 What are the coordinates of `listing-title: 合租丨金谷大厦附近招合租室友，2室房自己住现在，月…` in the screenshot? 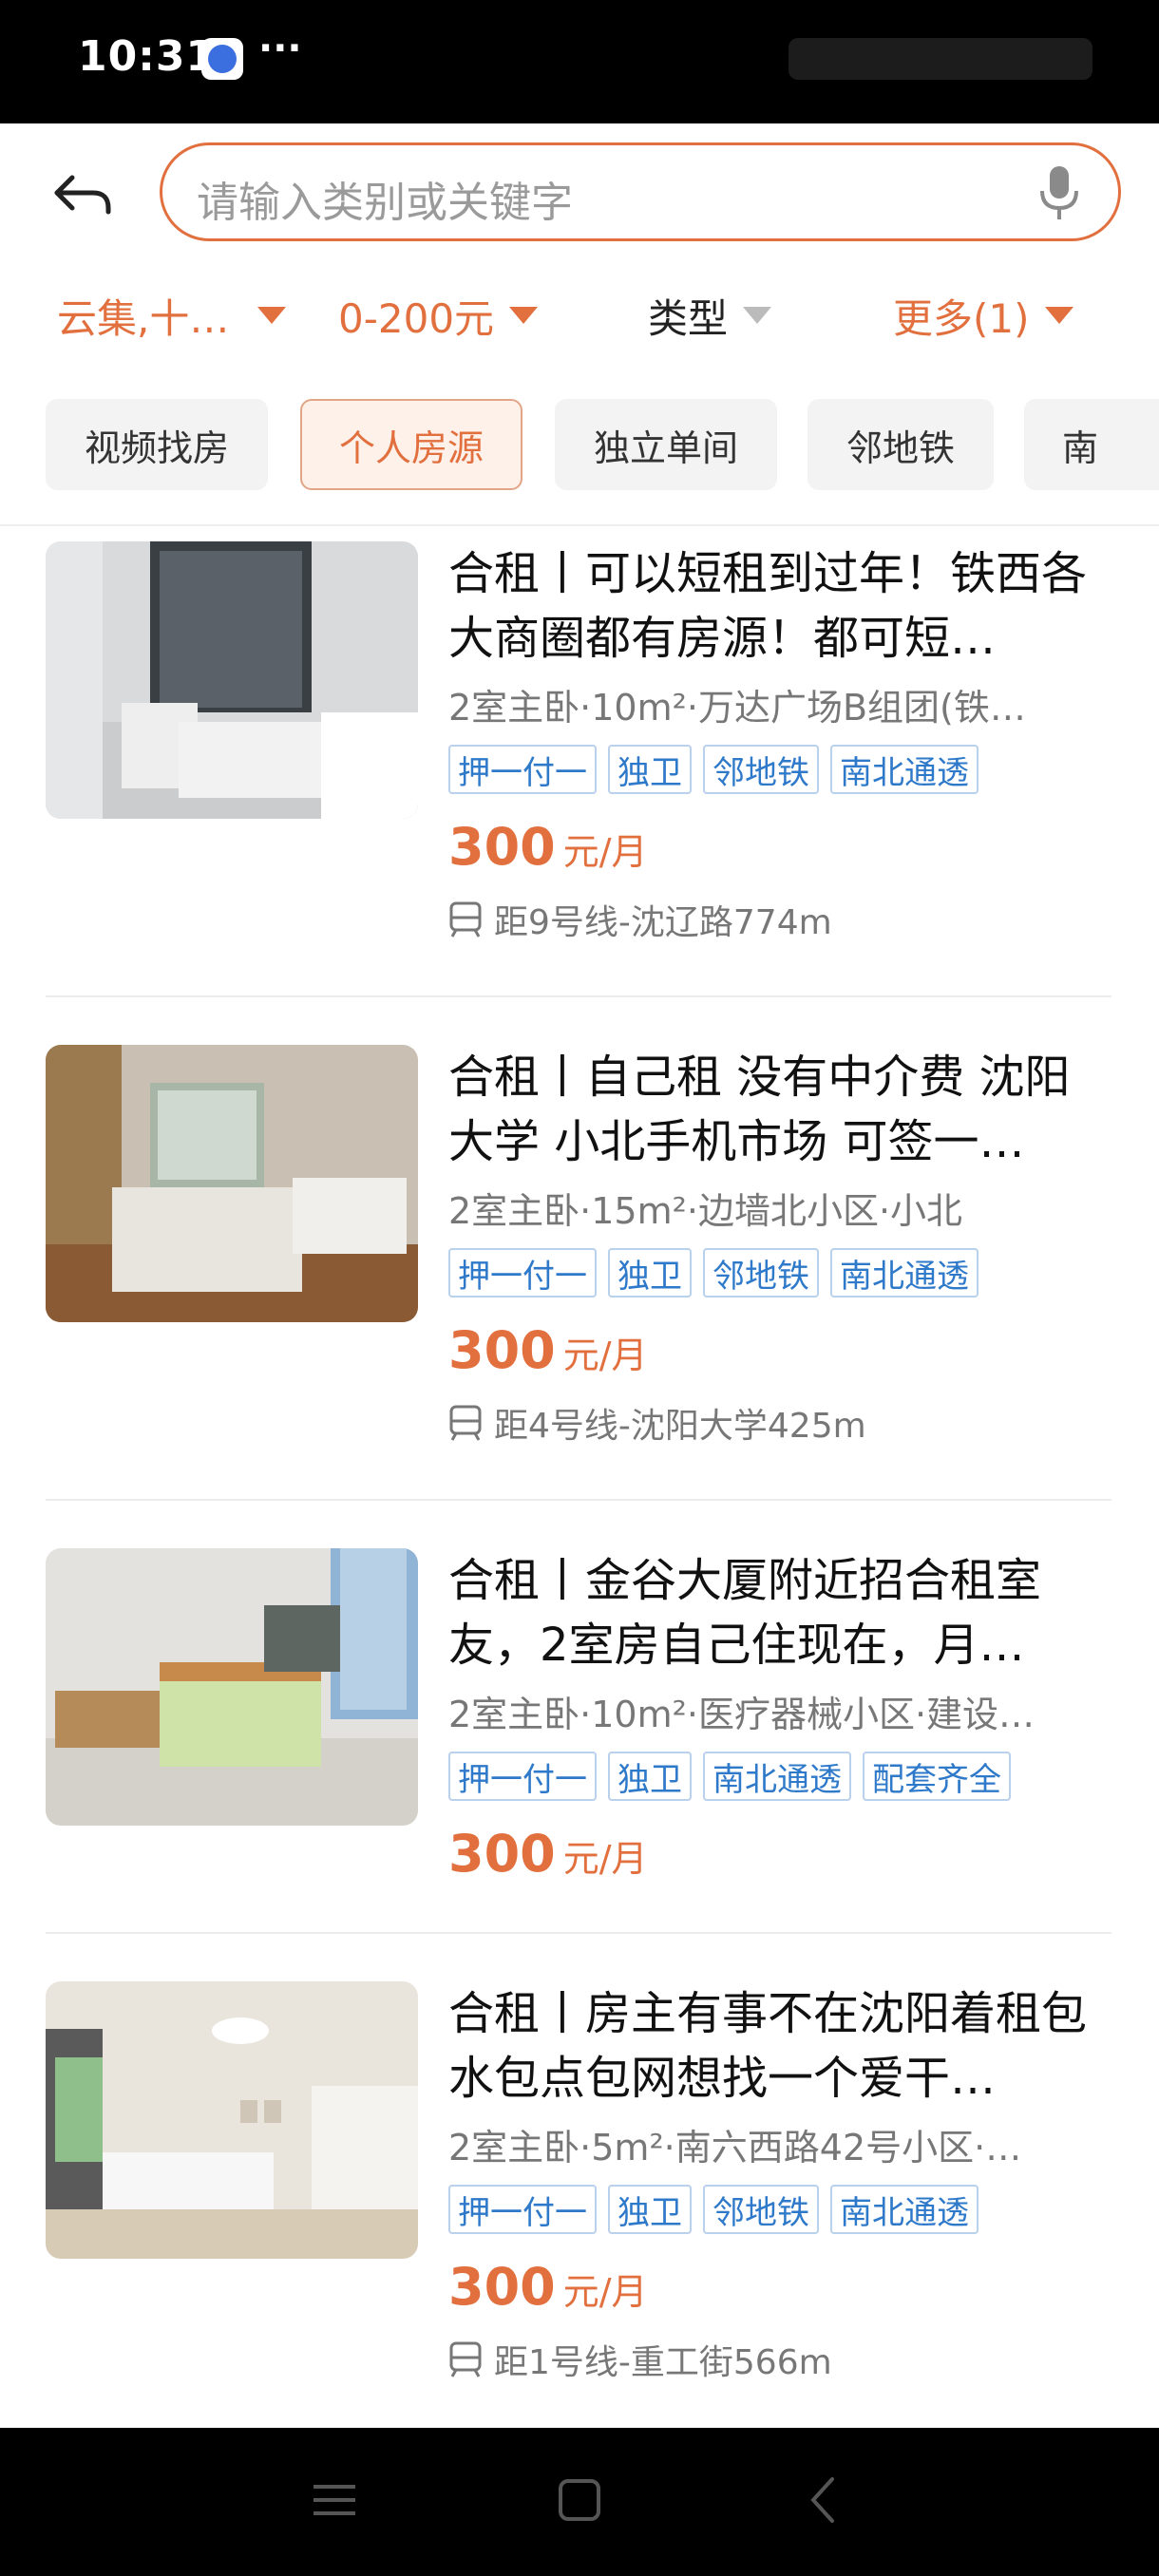 It's located at (745, 1613).